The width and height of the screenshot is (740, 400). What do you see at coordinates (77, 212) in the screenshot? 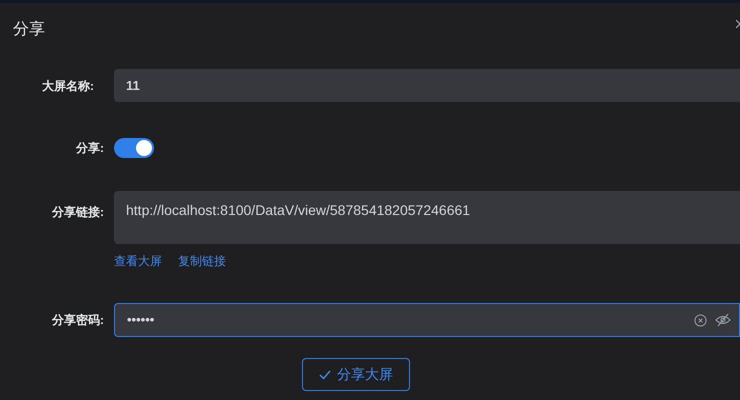
I see `field-label: 分享链接:` at bounding box center [77, 212].